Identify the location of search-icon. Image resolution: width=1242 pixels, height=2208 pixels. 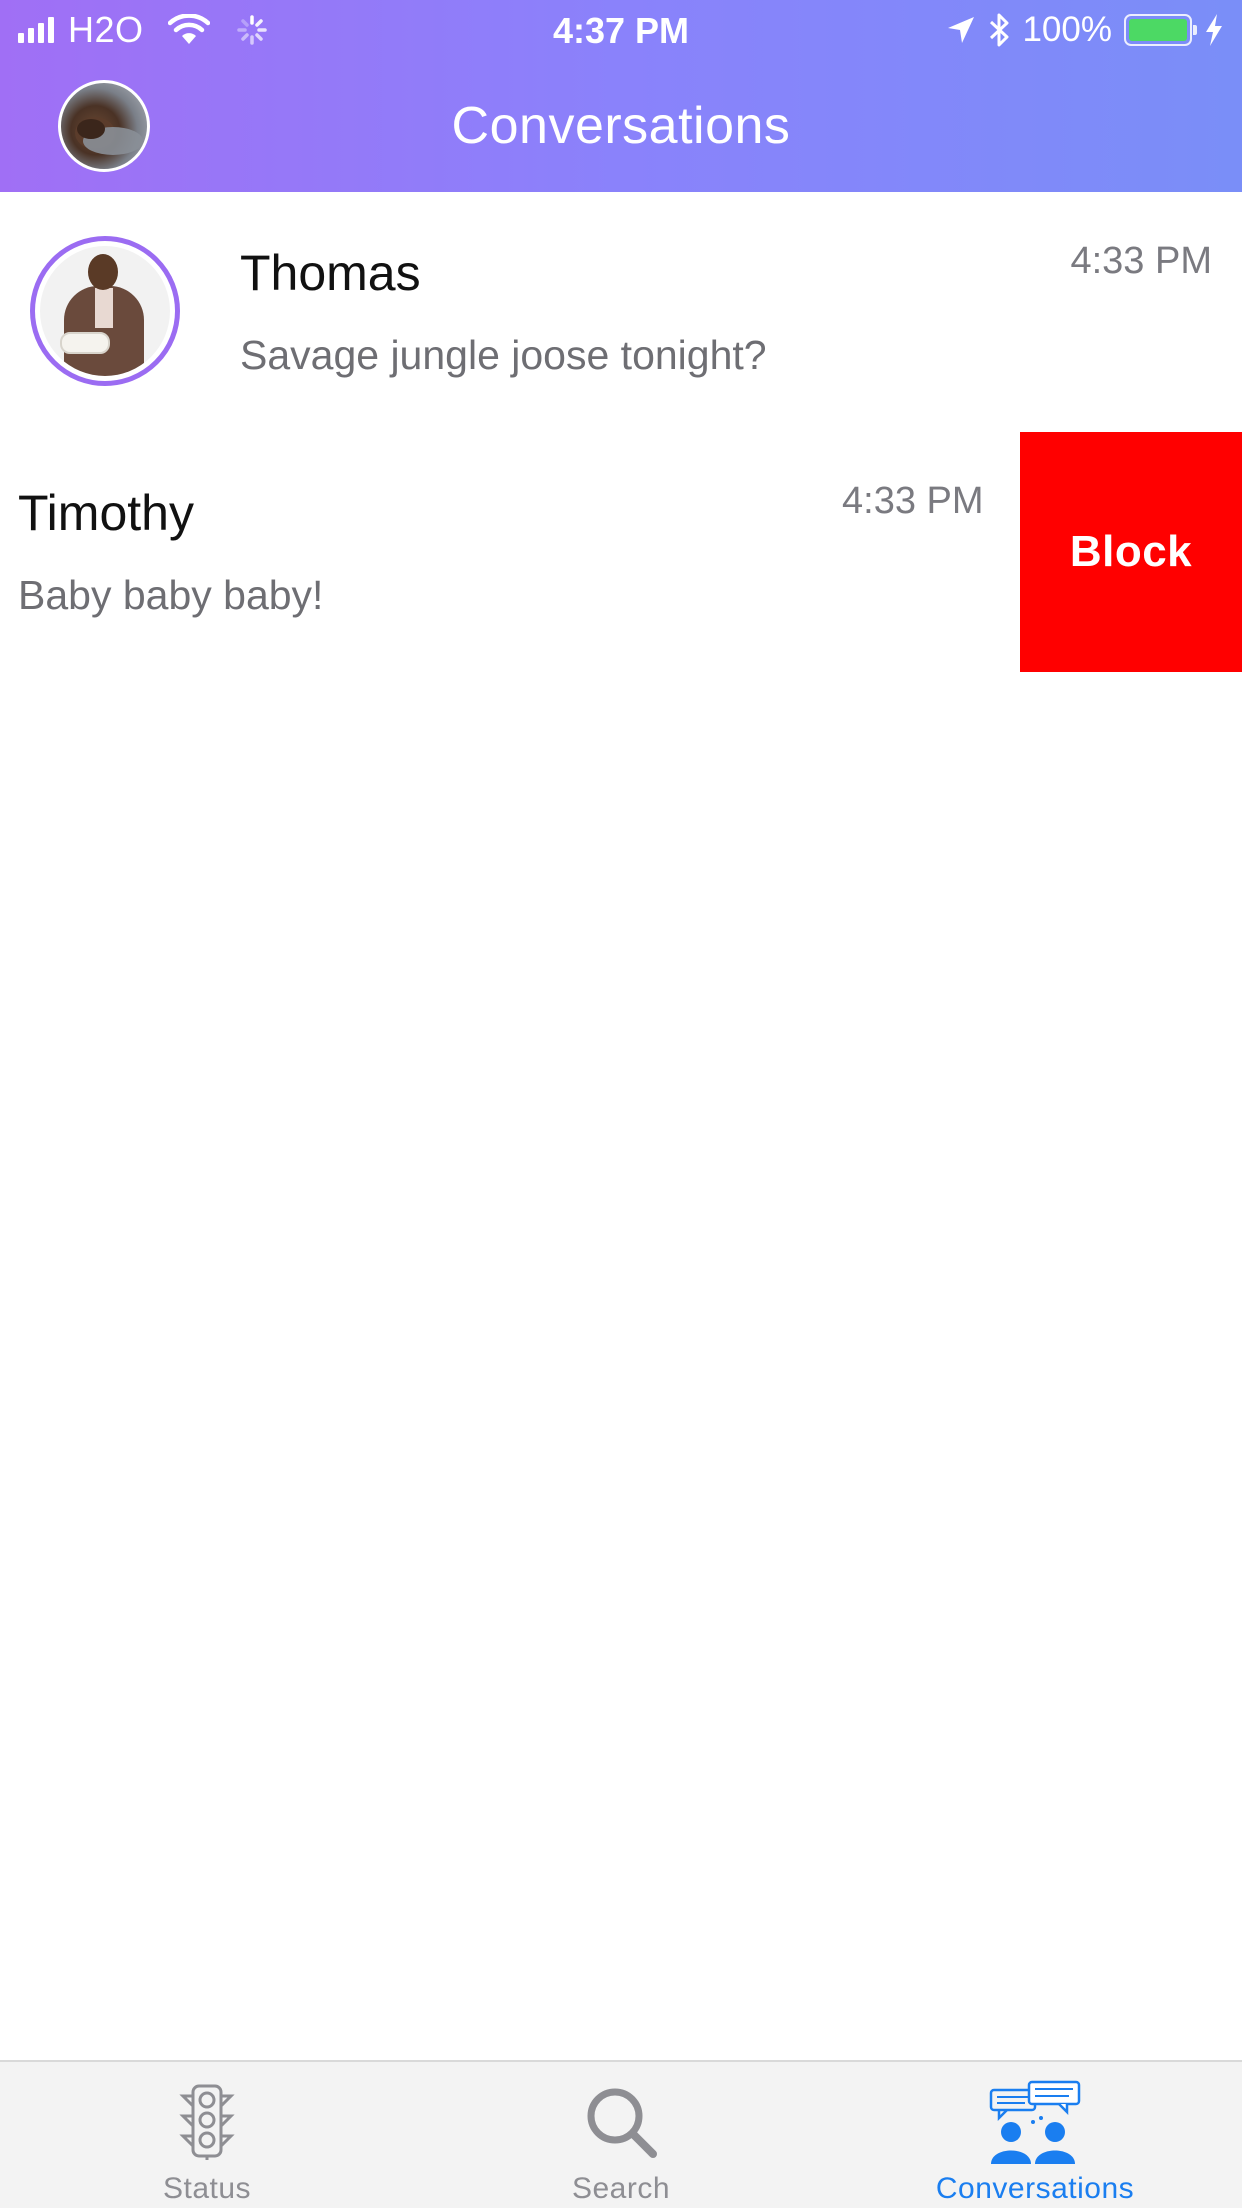
(621, 2122).